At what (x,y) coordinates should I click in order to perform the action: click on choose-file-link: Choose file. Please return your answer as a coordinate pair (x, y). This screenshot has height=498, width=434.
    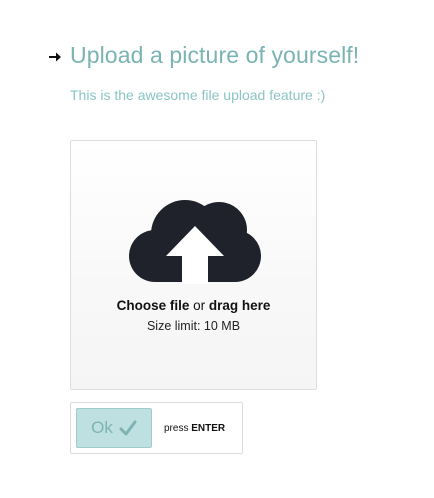
    Looking at the image, I should click on (153, 305).